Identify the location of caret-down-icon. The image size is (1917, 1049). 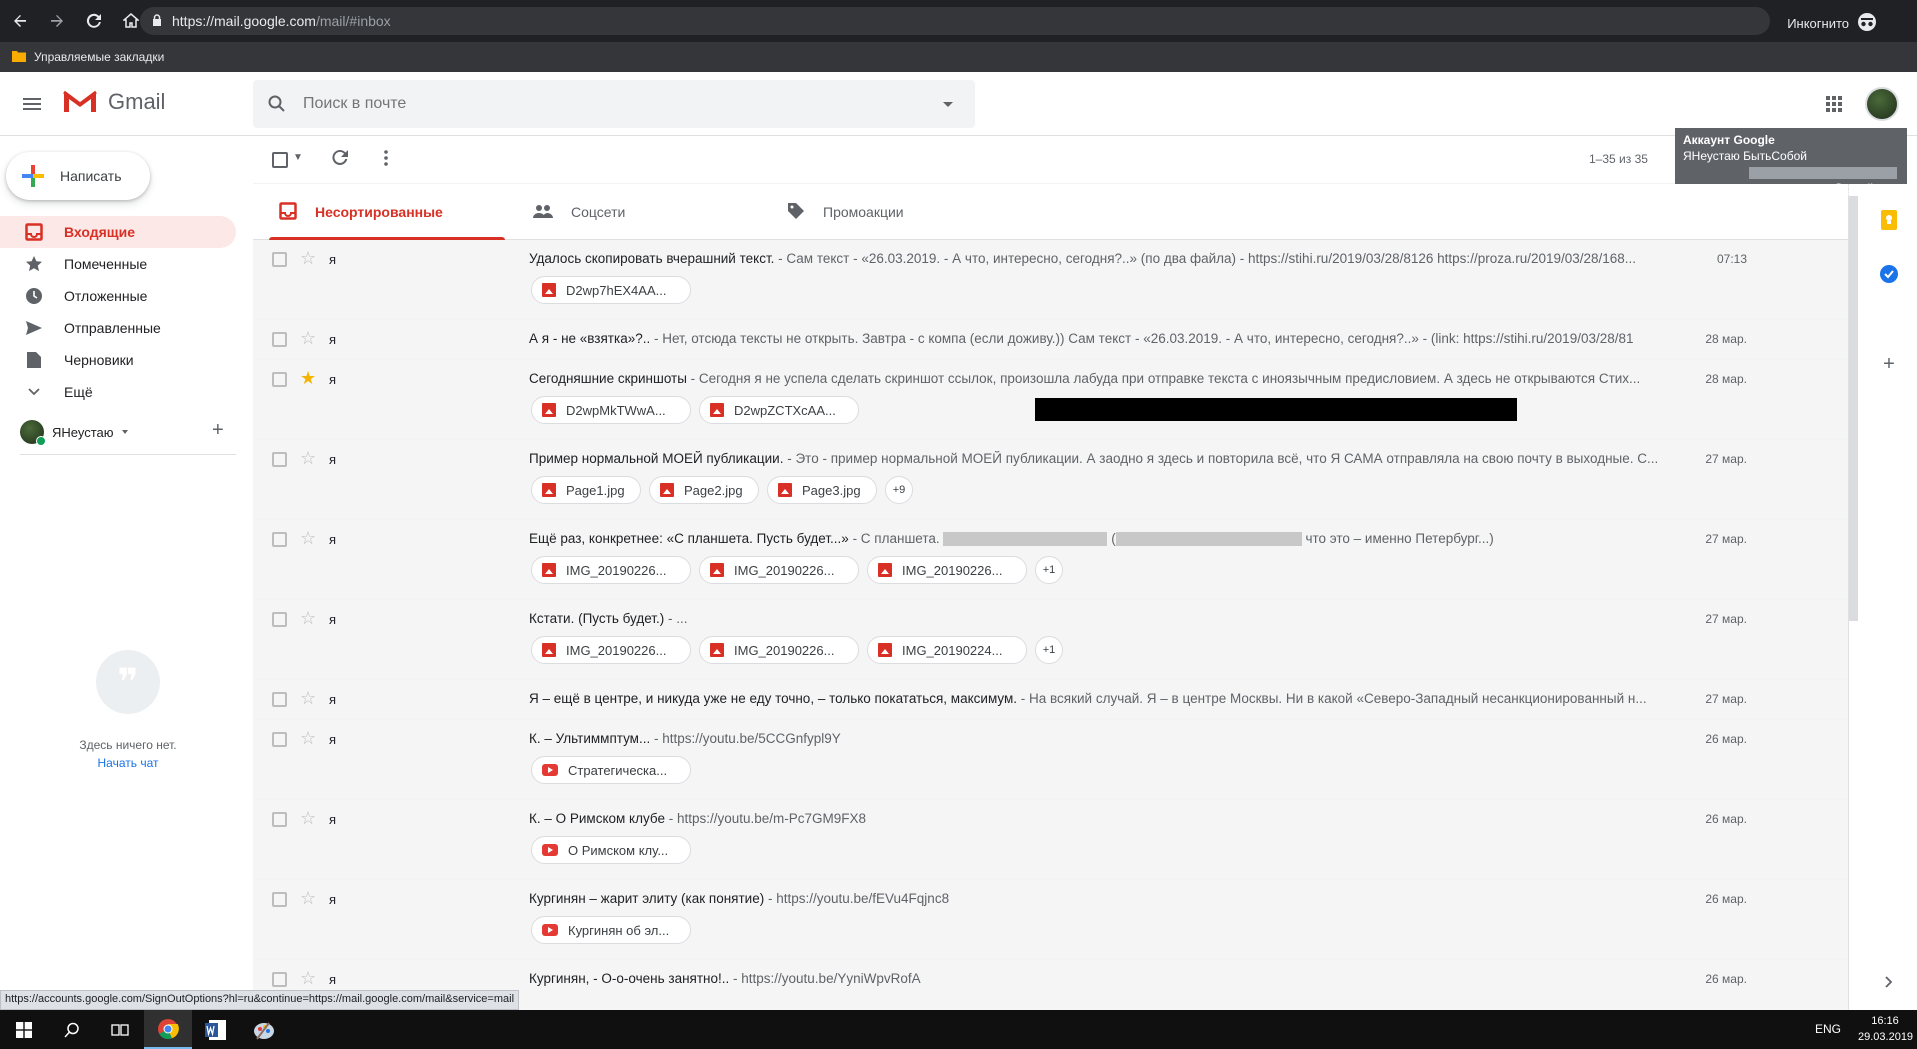
(124, 432).